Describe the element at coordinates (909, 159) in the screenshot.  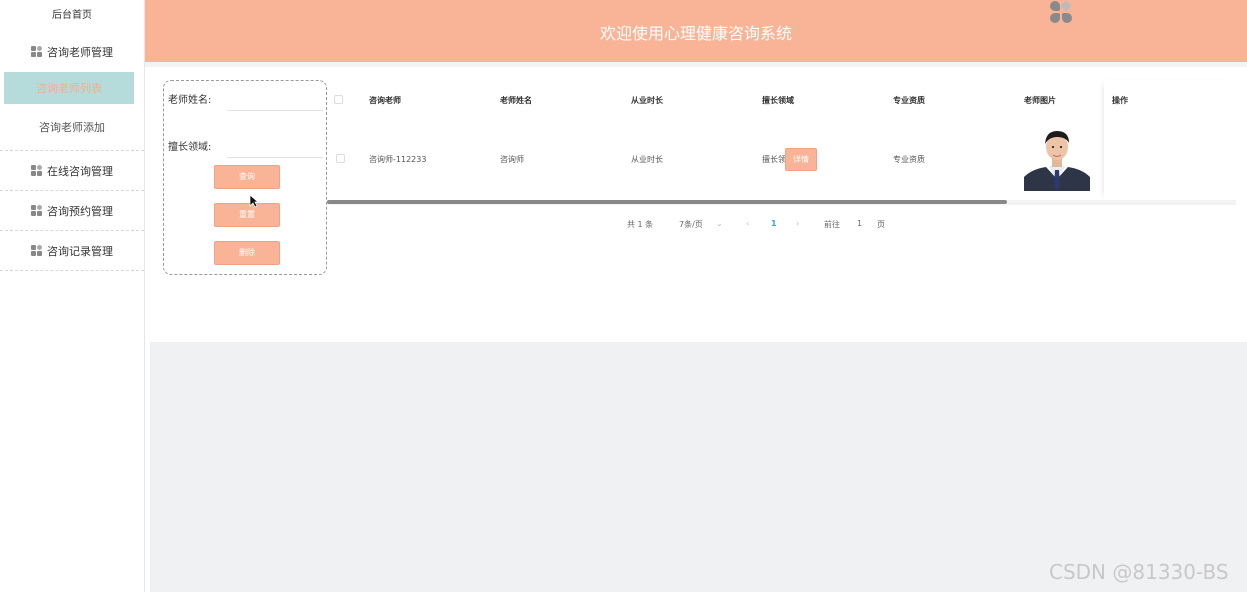
I see `cell-qualification: 专业资质` at that location.